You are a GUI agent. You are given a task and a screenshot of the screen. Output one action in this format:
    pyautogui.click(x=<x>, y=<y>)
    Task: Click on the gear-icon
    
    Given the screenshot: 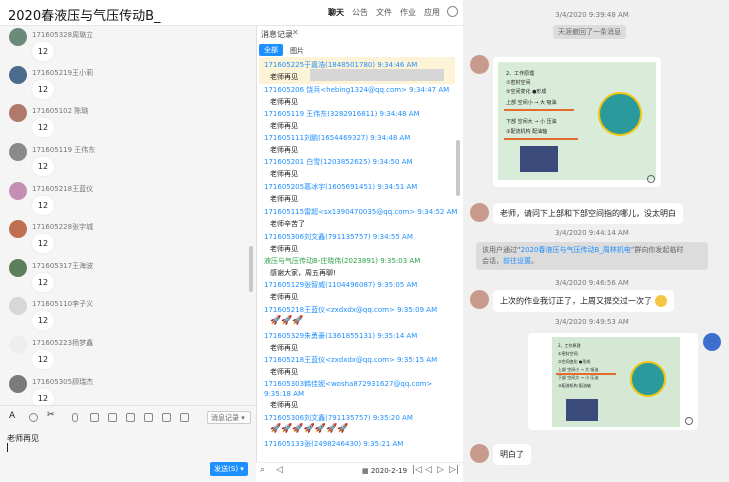 What is the action you would take?
    pyautogui.click(x=452, y=11)
    